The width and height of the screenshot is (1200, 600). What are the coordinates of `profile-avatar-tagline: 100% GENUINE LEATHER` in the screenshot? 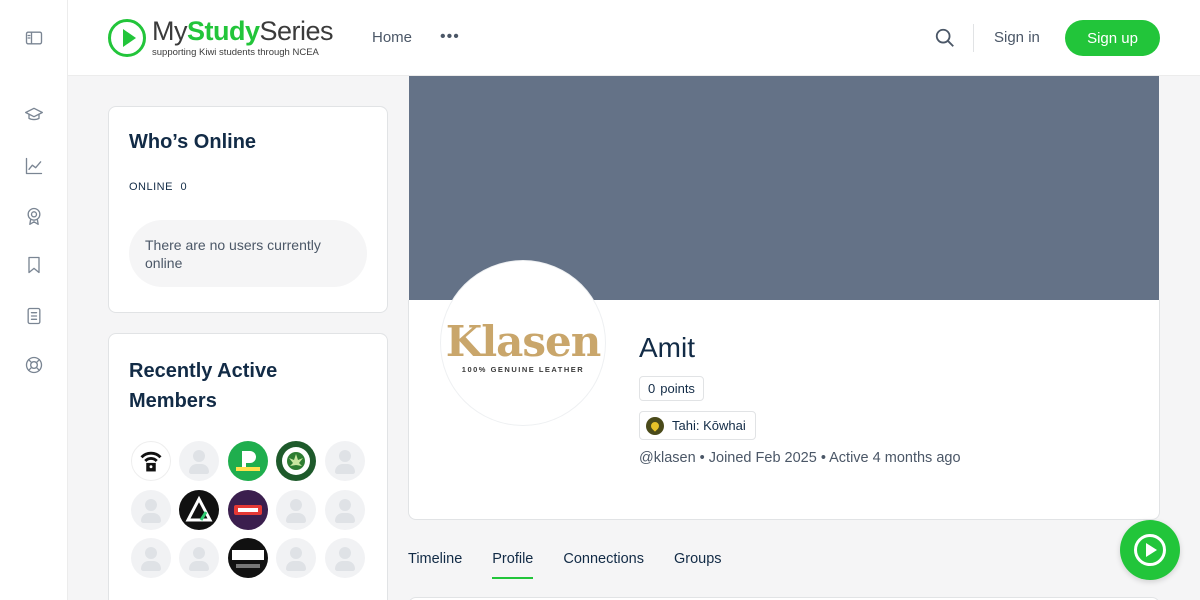 It's located at (523, 369).